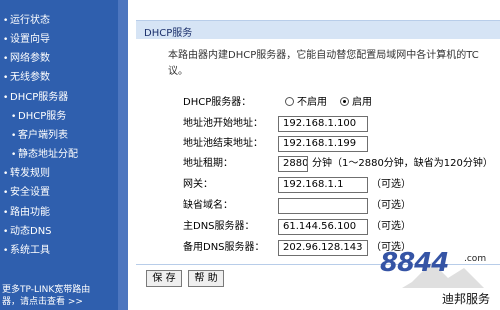 This screenshot has height=310, width=500. What do you see at coordinates (26, 213) in the screenshot?
I see `sidebar-item-routing: • 路由功能` at bounding box center [26, 213].